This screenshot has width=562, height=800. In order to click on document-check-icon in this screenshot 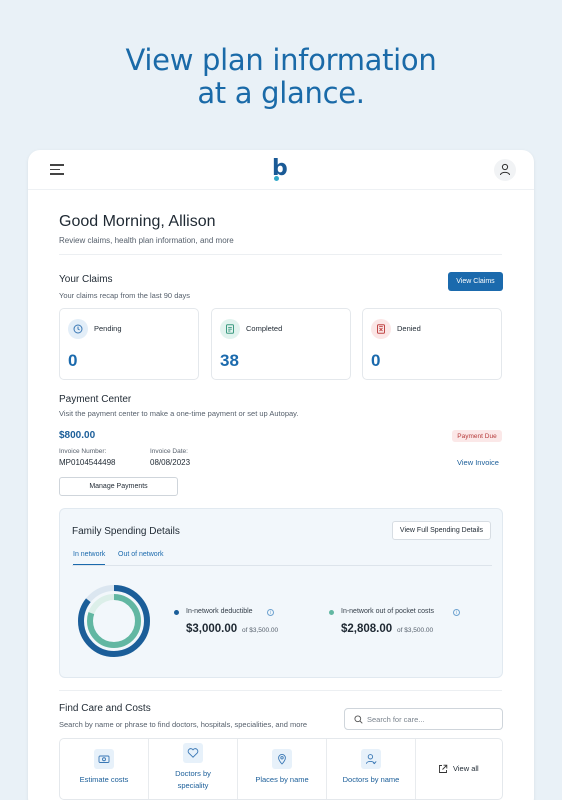, I will do `click(230, 329)`.